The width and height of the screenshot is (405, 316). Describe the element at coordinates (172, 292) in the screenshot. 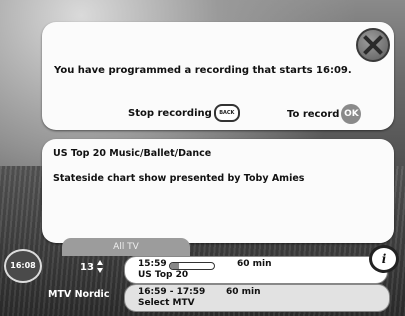

I see `next-programme-time: 16:59 - 17:59` at that location.